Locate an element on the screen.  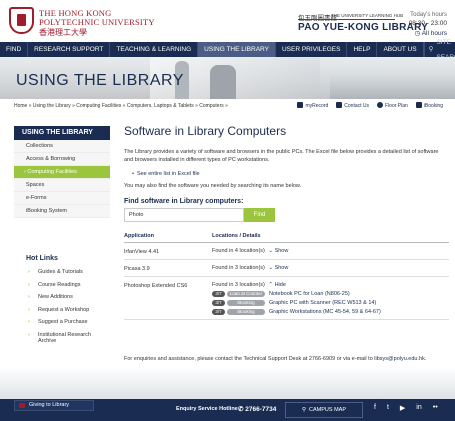
myrecord-link: myRecord is located at coordinates (312, 105).